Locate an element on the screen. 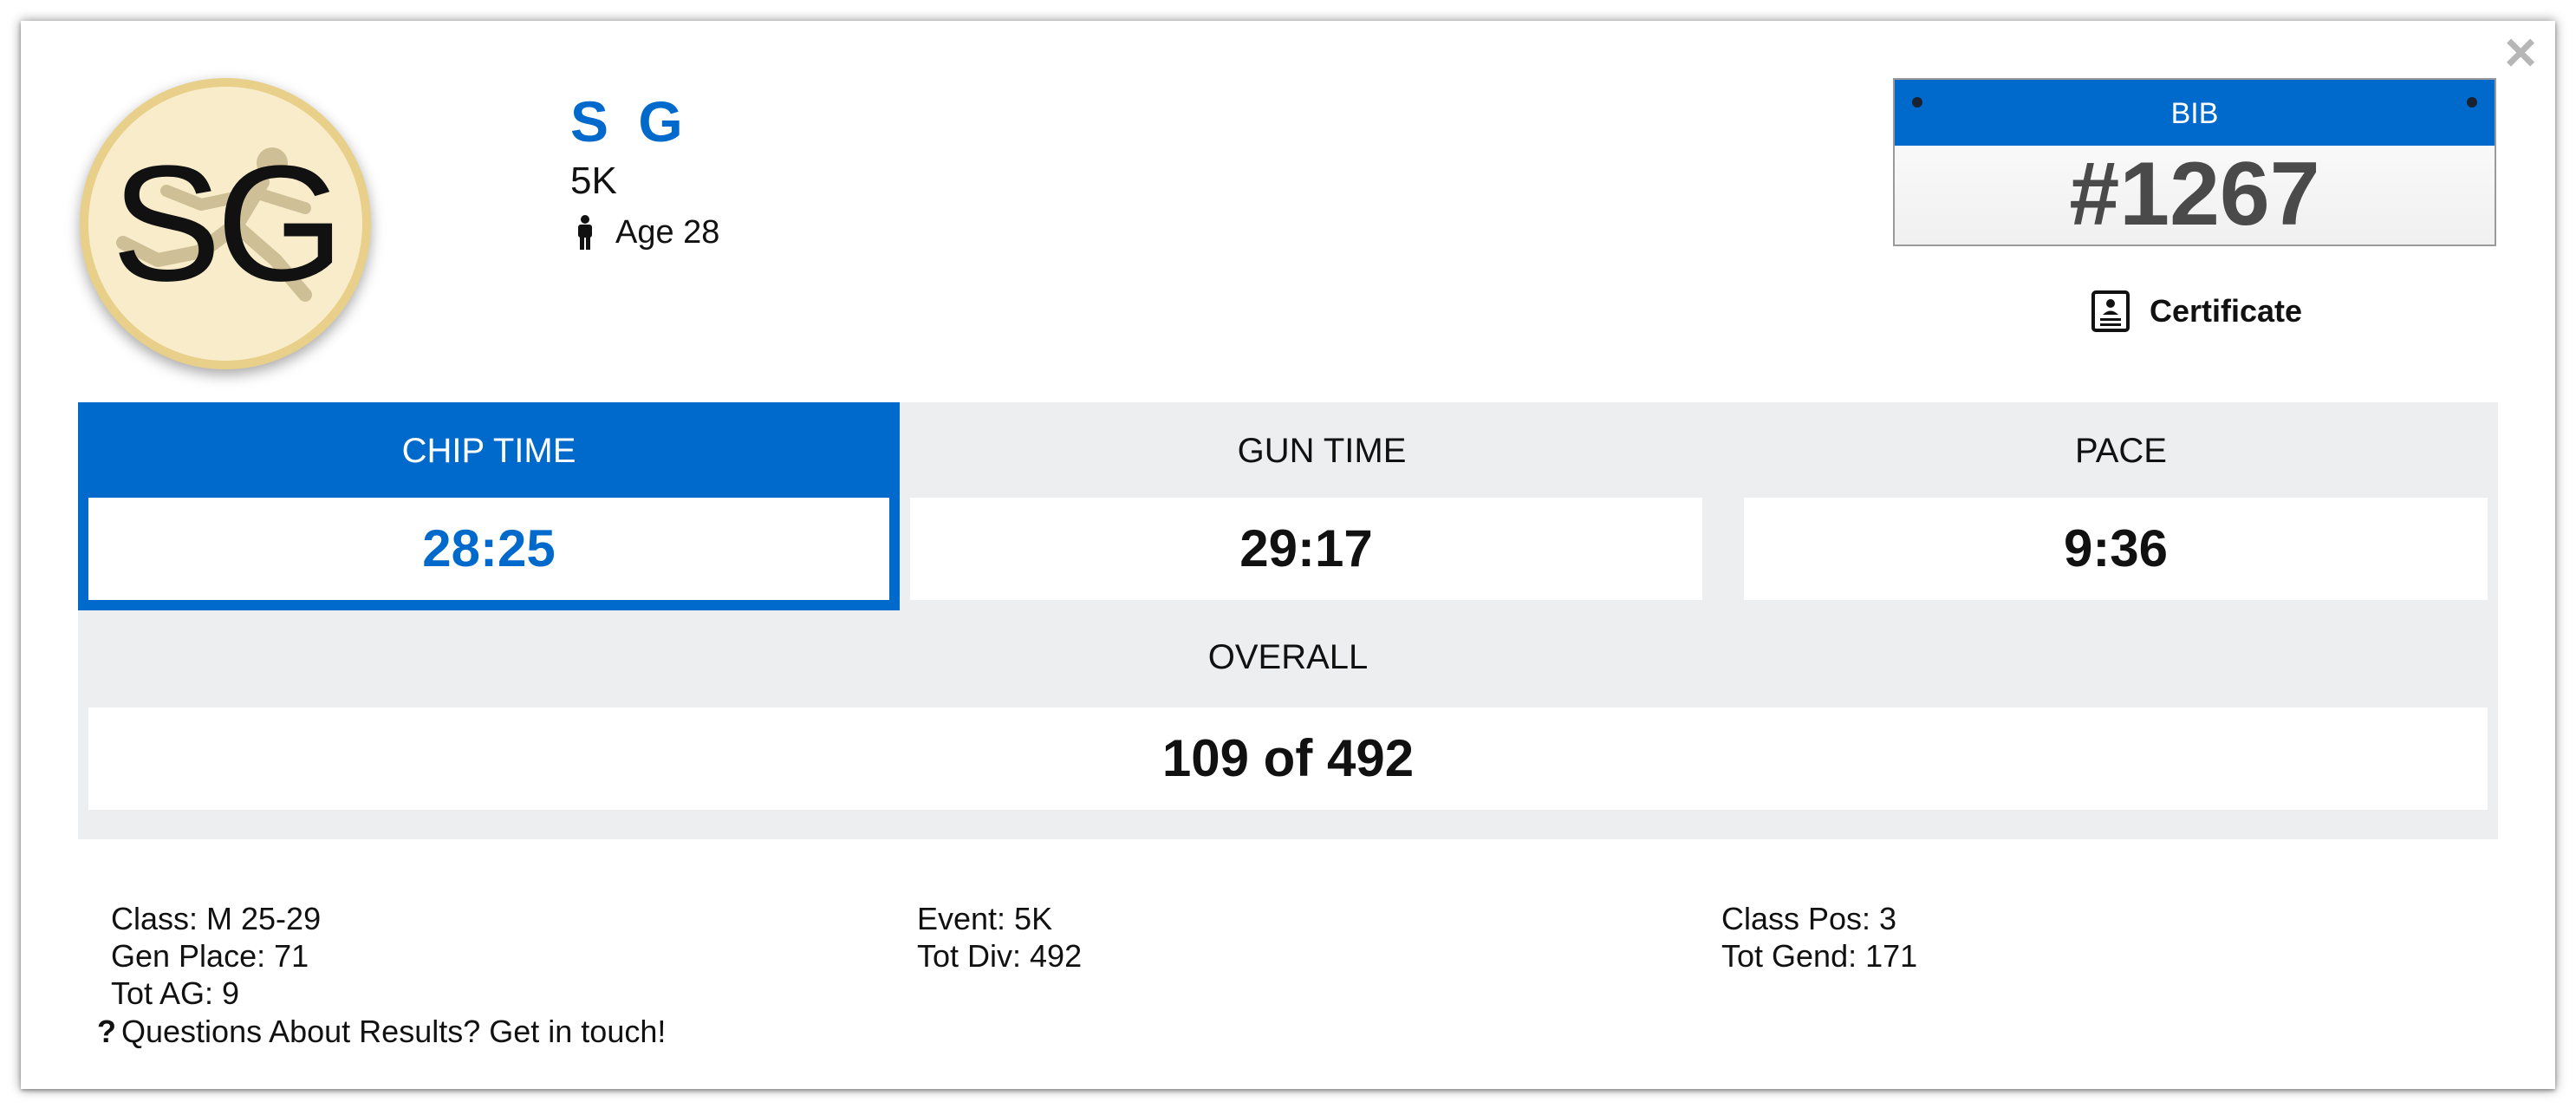 This screenshot has width=2576, height=1115. questions-link: ? Questions About Results? Get in touch! is located at coordinates (381, 1032).